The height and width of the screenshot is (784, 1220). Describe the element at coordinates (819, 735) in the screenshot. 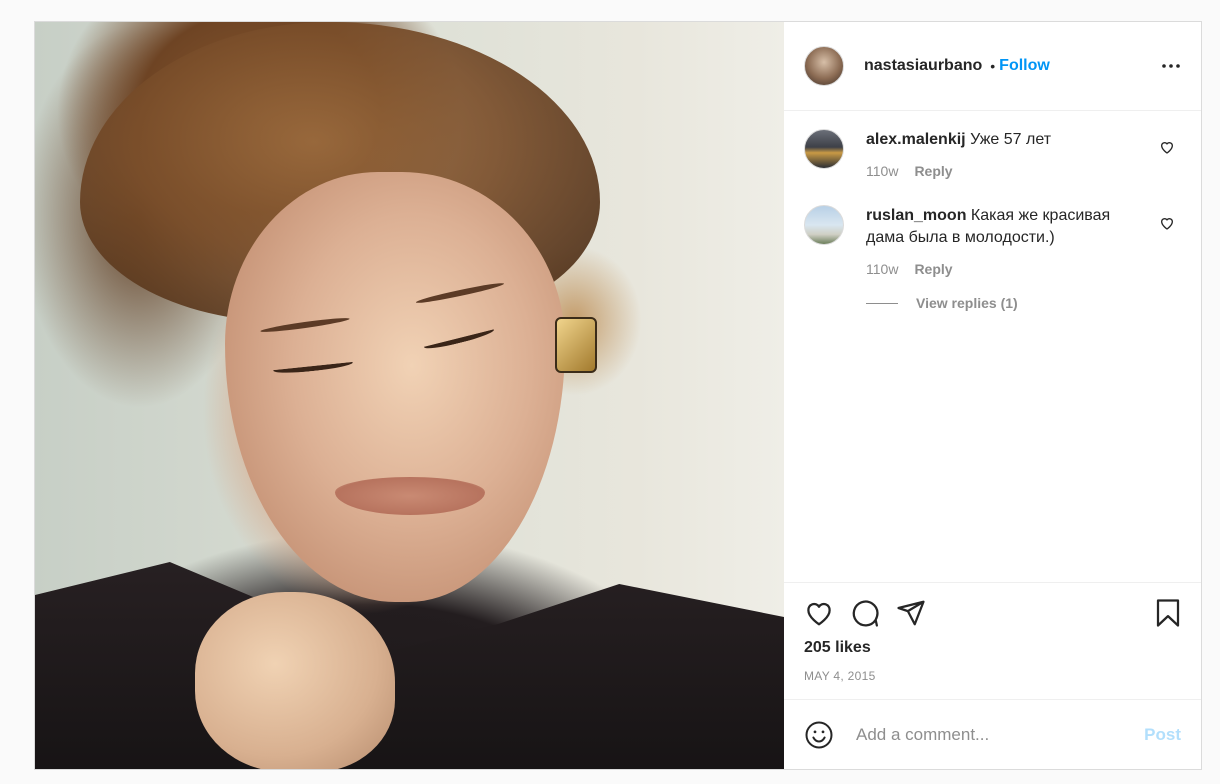

I see `emoji-icon` at that location.